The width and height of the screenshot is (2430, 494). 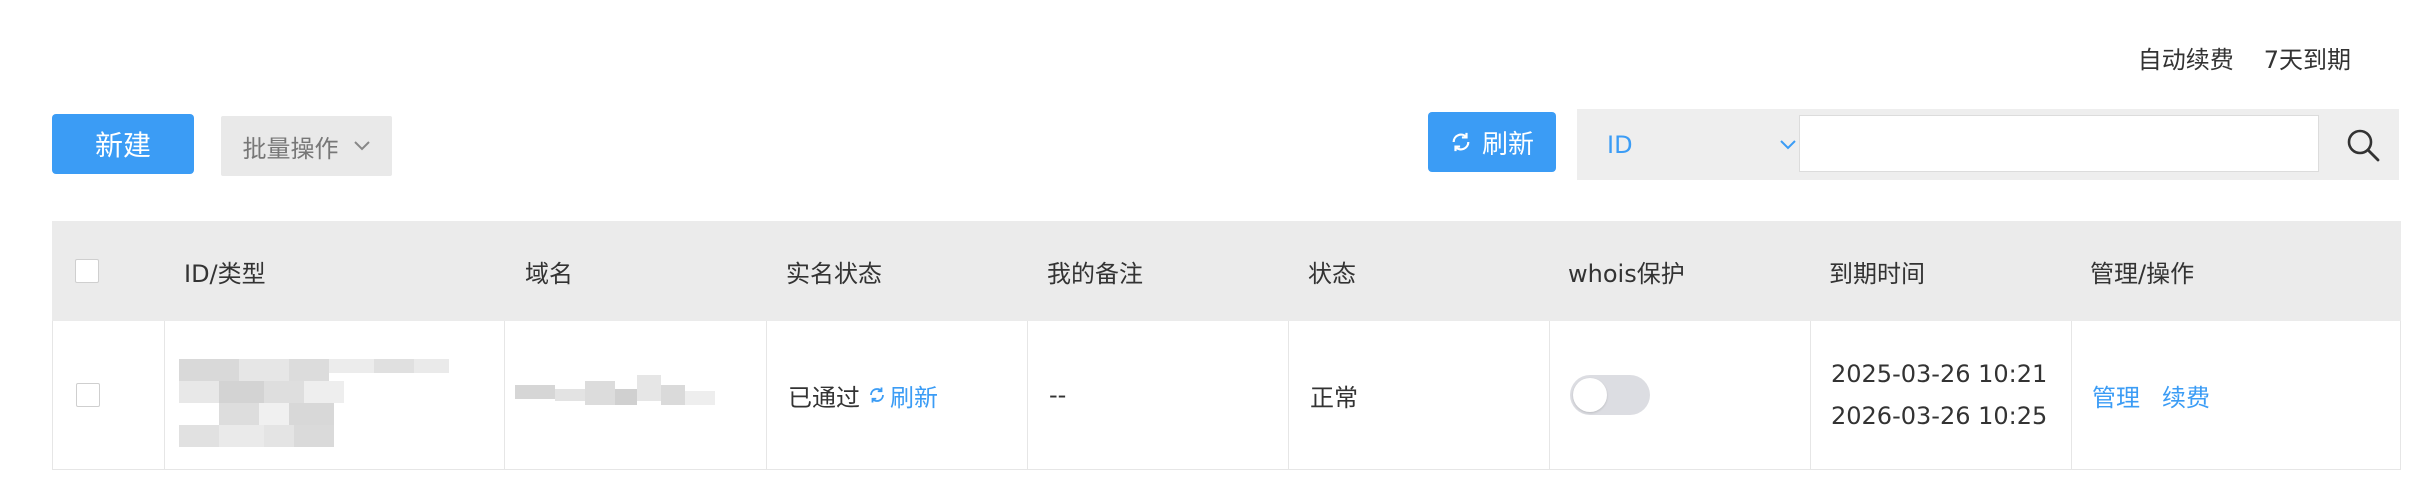 I want to click on renew-link: 续费, so click(x=2186, y=395).